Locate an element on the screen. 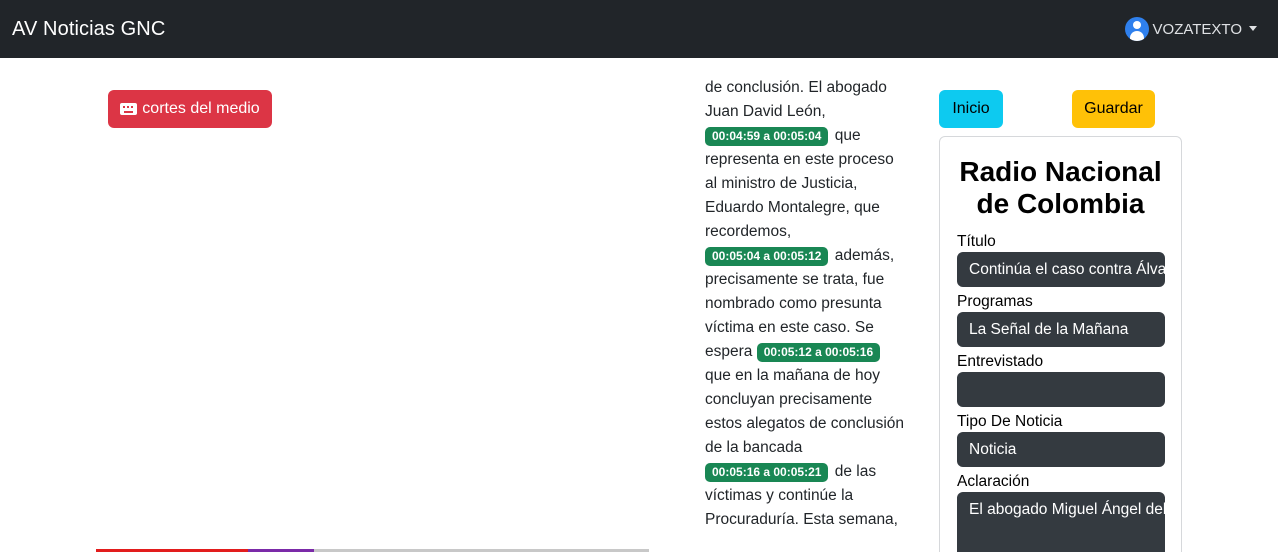 This screenshot has width=1278, height=552. timestamp-badge: 00:05:12 a 00:05:16 is located at coordinates (818, 352).